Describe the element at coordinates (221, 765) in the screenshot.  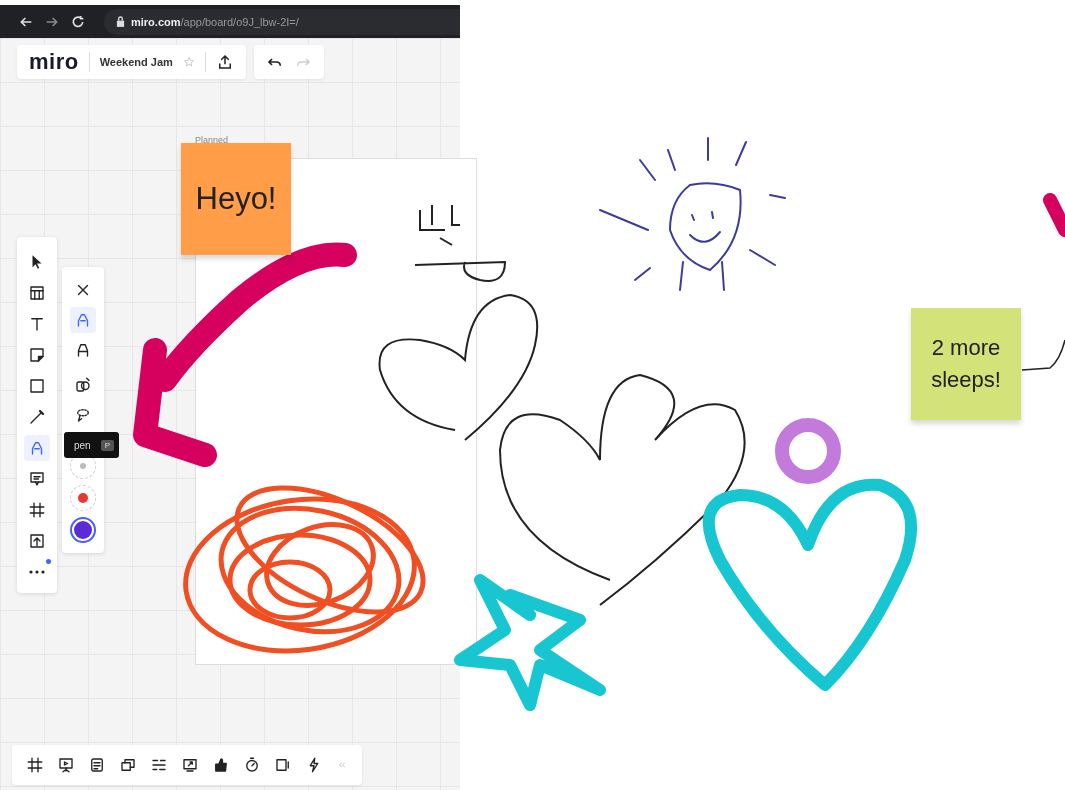
I see `thumbs-up-icon` at that location.